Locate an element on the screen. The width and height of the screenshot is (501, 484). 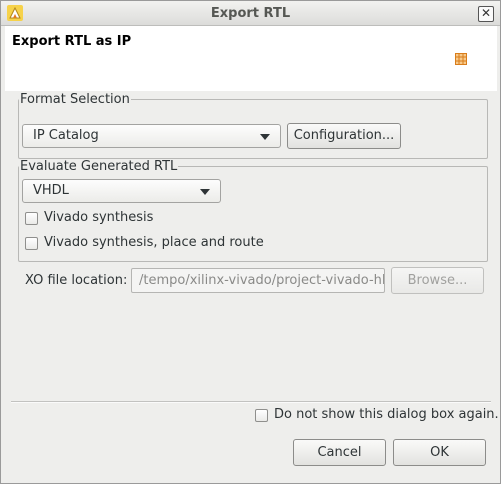
window-title: Export RTL is located at coordinates (250, 13).